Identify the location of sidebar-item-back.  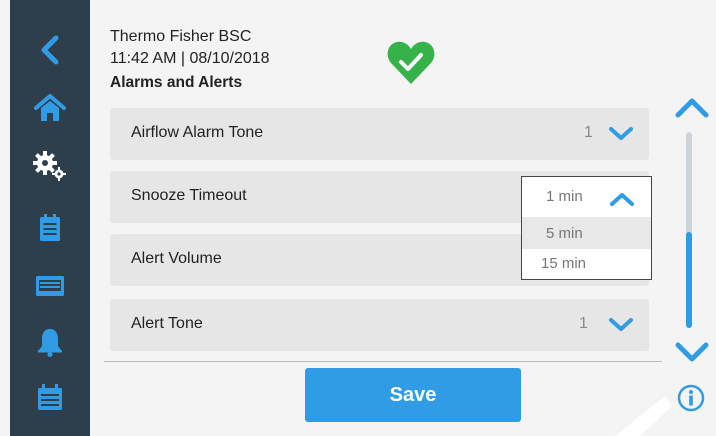
(50, 50).